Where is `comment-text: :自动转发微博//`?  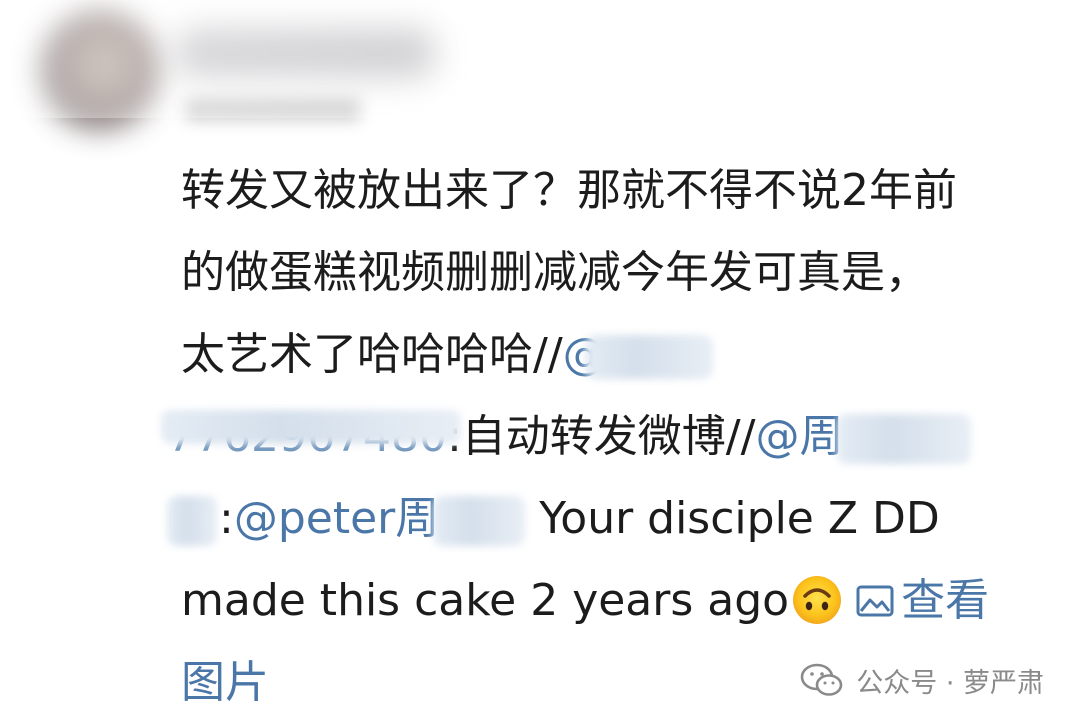 comment-text: :自动转发微博// is located at coordinates (601, 436).